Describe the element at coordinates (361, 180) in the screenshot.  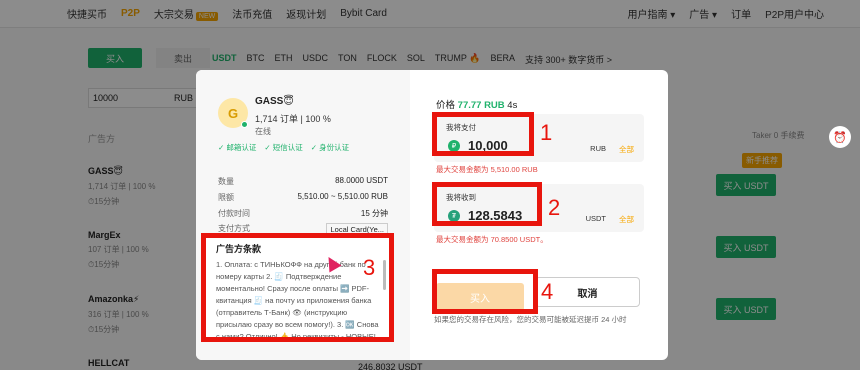
I see `detail-value: 88.0000 USDT` at that location.